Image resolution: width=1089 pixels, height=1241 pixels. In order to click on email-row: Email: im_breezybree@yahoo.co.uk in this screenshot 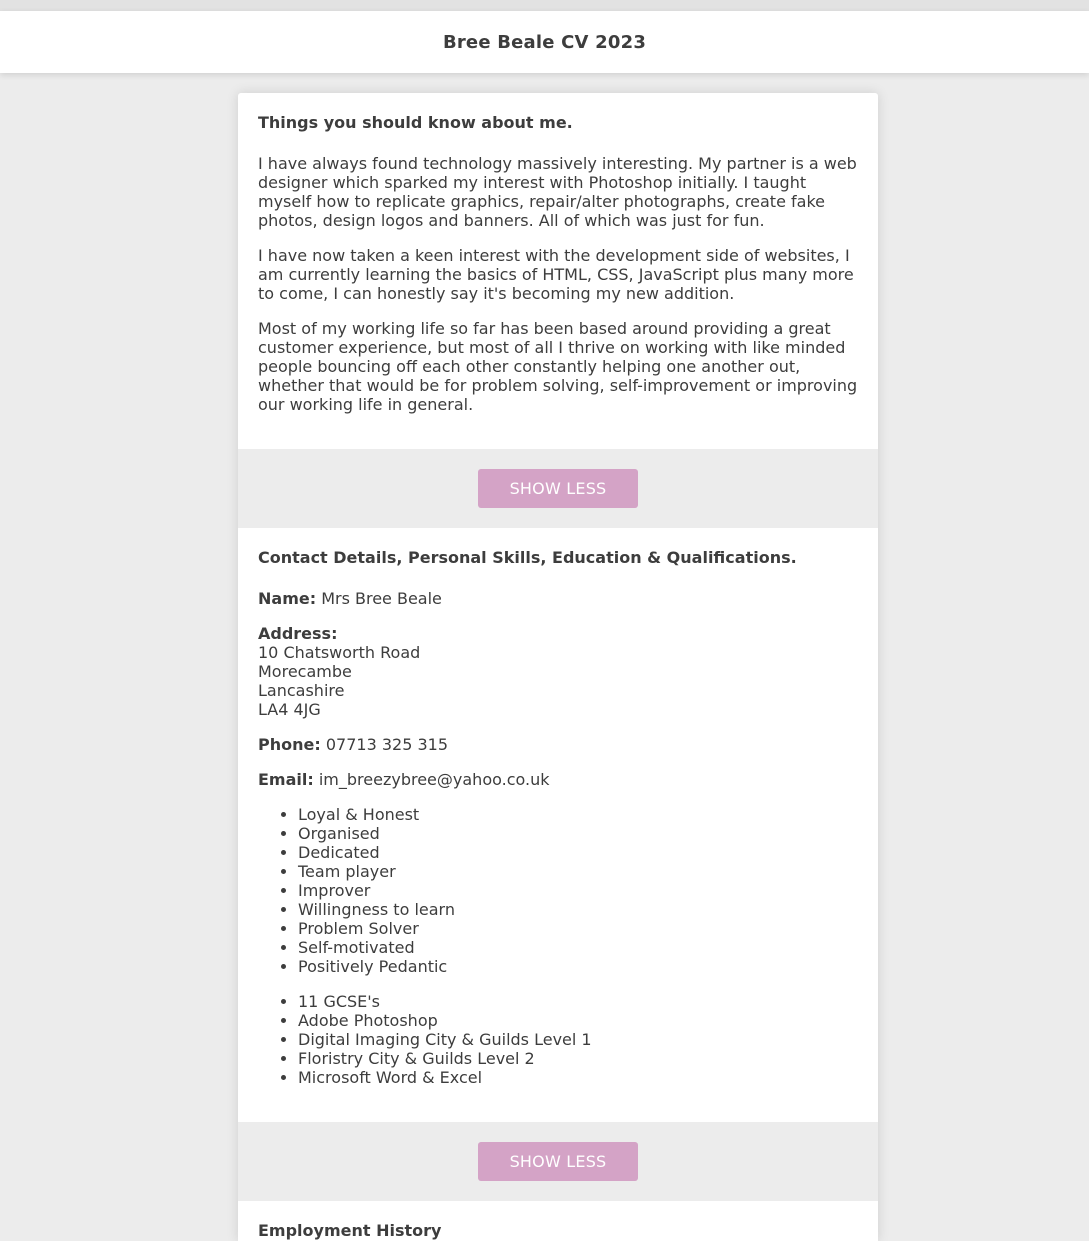, I will do `click(558, 779)`.